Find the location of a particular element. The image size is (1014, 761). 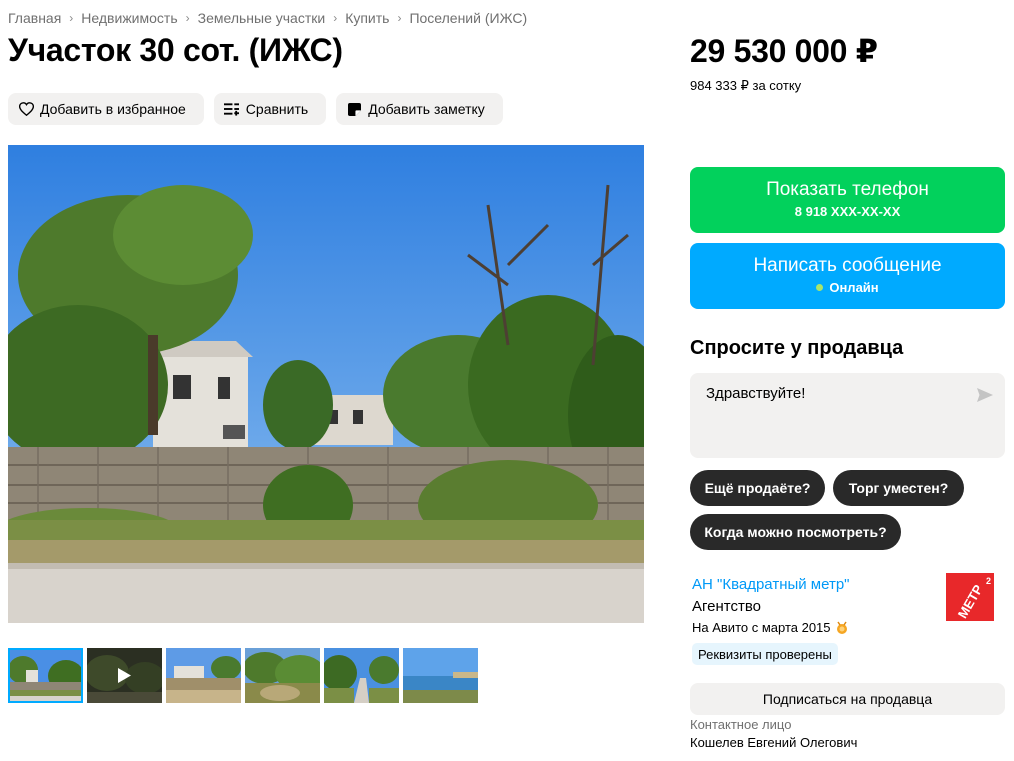

heart-icon is located at coordinates (26, 109).